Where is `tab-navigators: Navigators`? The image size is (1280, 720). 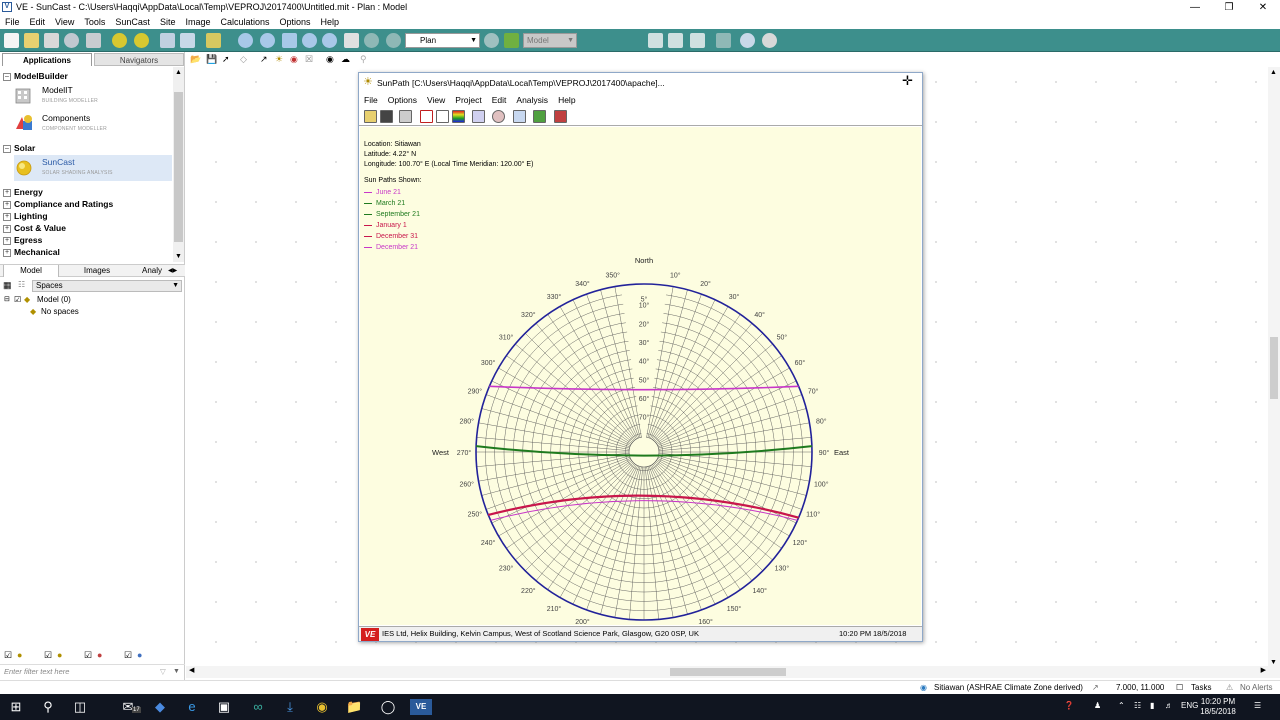 tab-navigators: Navigators is located at coordinates (139, 59).